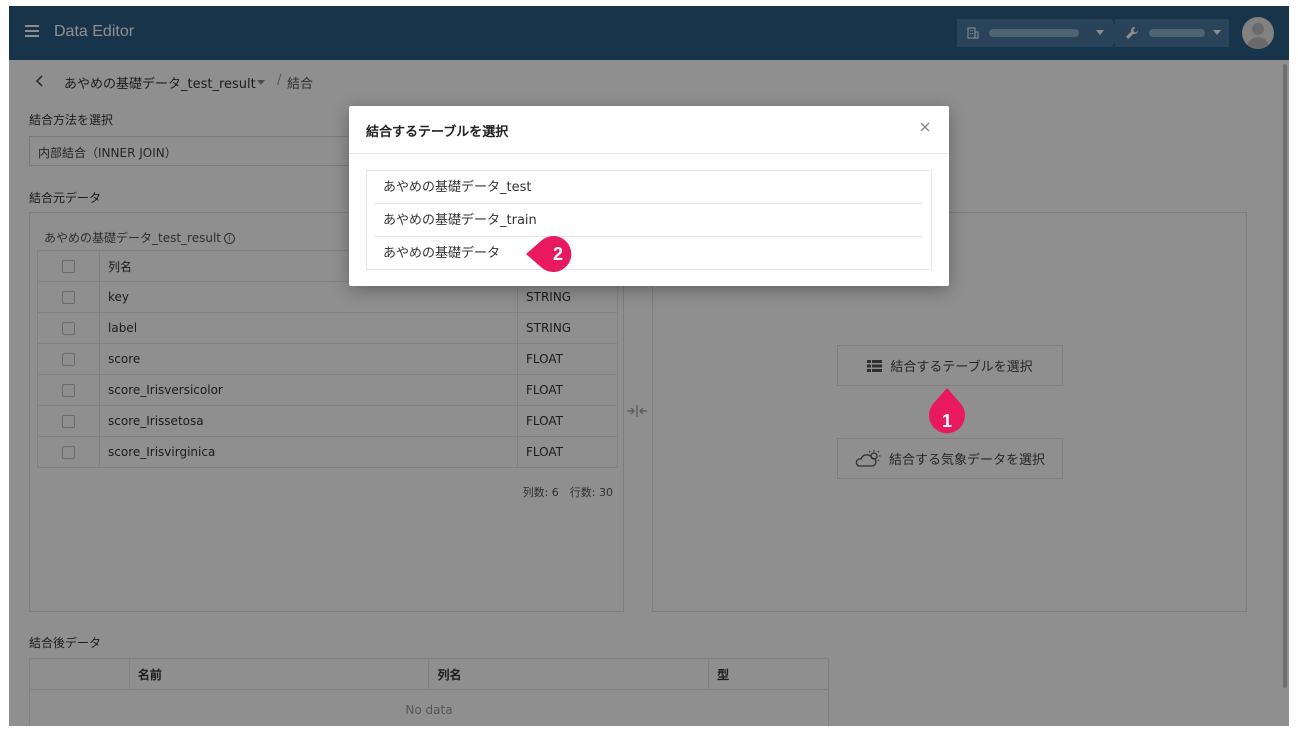  What do you see at coordinates (649, 253) in the screenshot?
I see `table-option: あやめの基礎データ` at bounding box center [649, 253].